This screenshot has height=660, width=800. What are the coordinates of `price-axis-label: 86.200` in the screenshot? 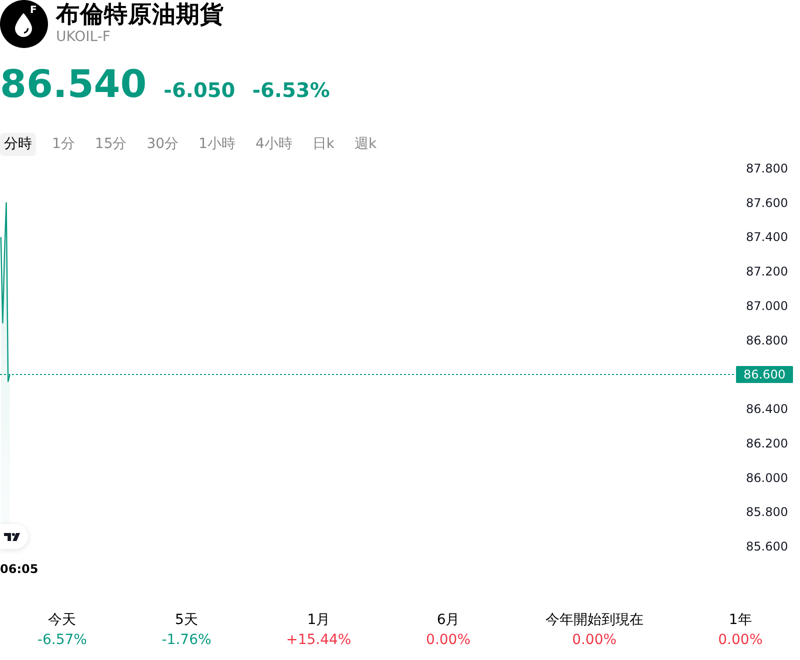 It's located at (767, 443).